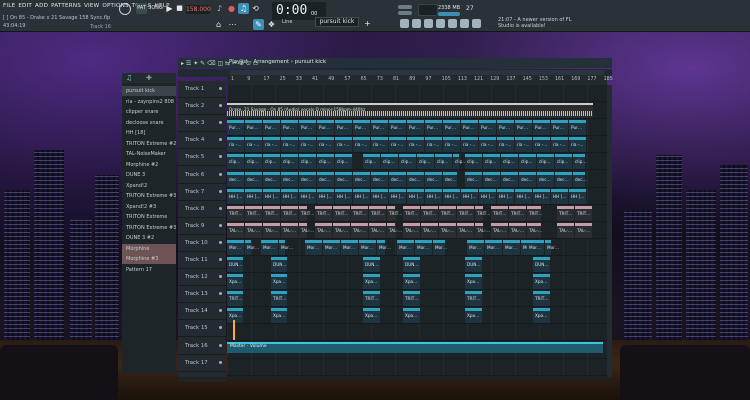 Image resolution: width=750 pixels, height=400 pixels. I want to click on track-header: Track 9, so click(202, 226).